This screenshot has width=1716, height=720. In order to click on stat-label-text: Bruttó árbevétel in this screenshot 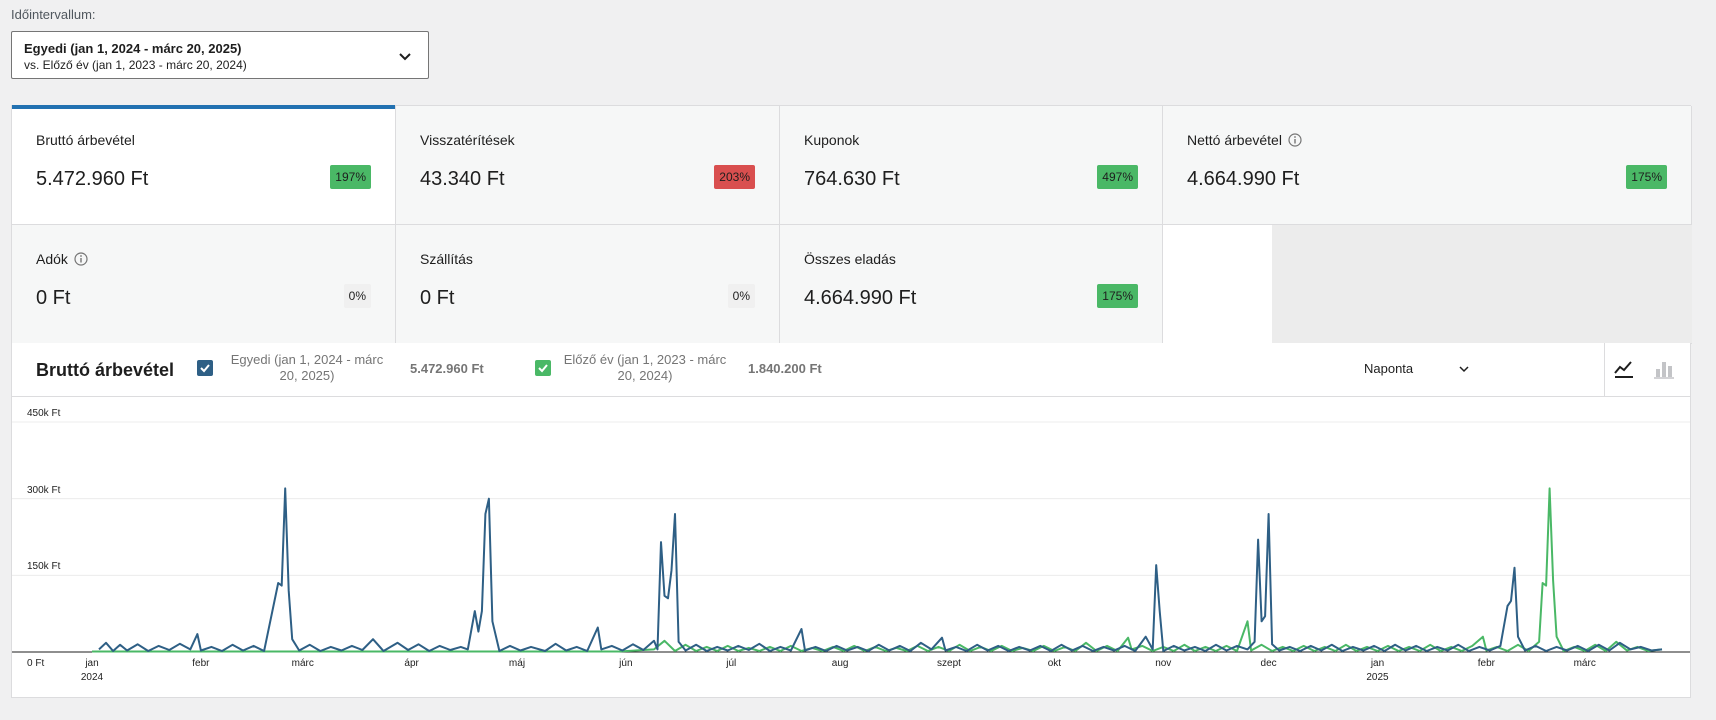, I will do `click(85, 140)`.